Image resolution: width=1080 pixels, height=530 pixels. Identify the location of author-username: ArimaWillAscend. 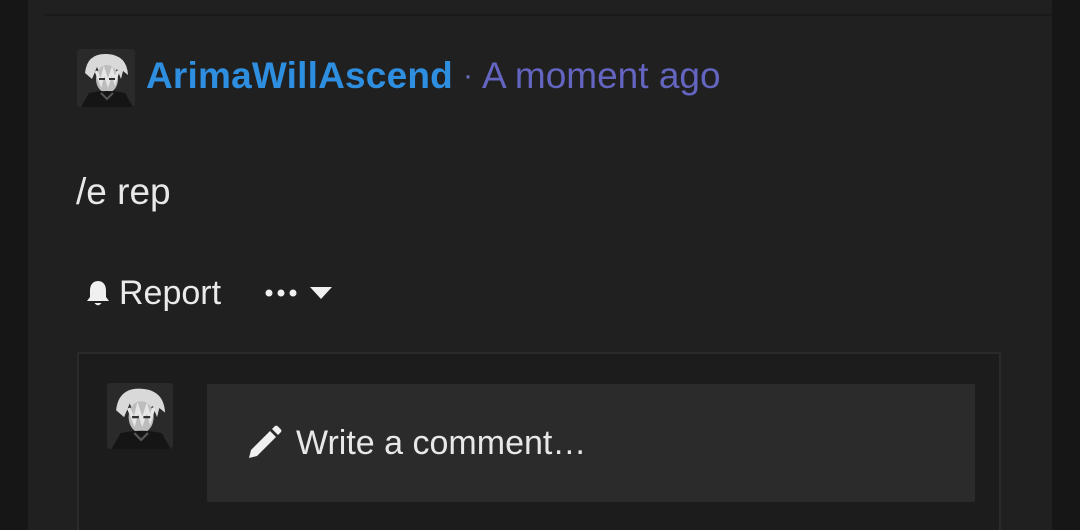
(299, 76).